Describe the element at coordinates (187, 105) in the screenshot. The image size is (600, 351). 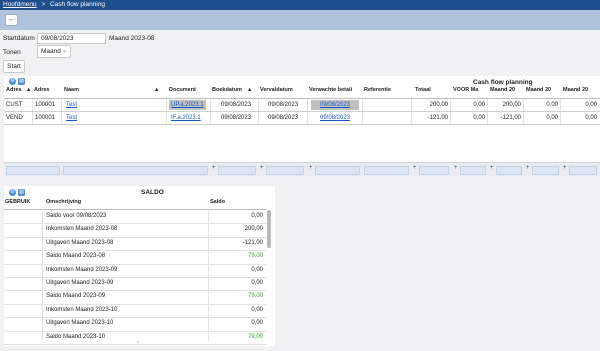
I see `row-document-link: UP.a.2023.1` at that location.